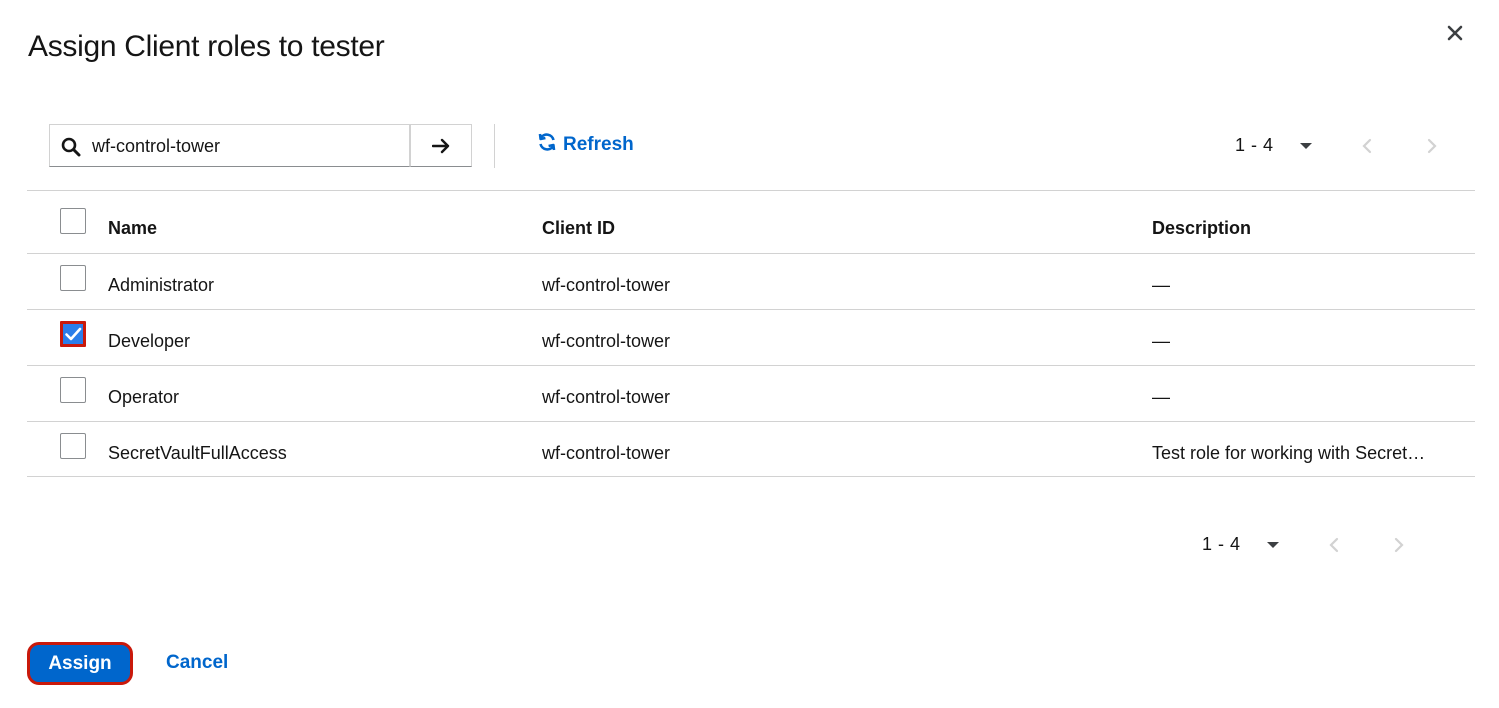  I want to click on checkmark-icon, so click(73, 334).